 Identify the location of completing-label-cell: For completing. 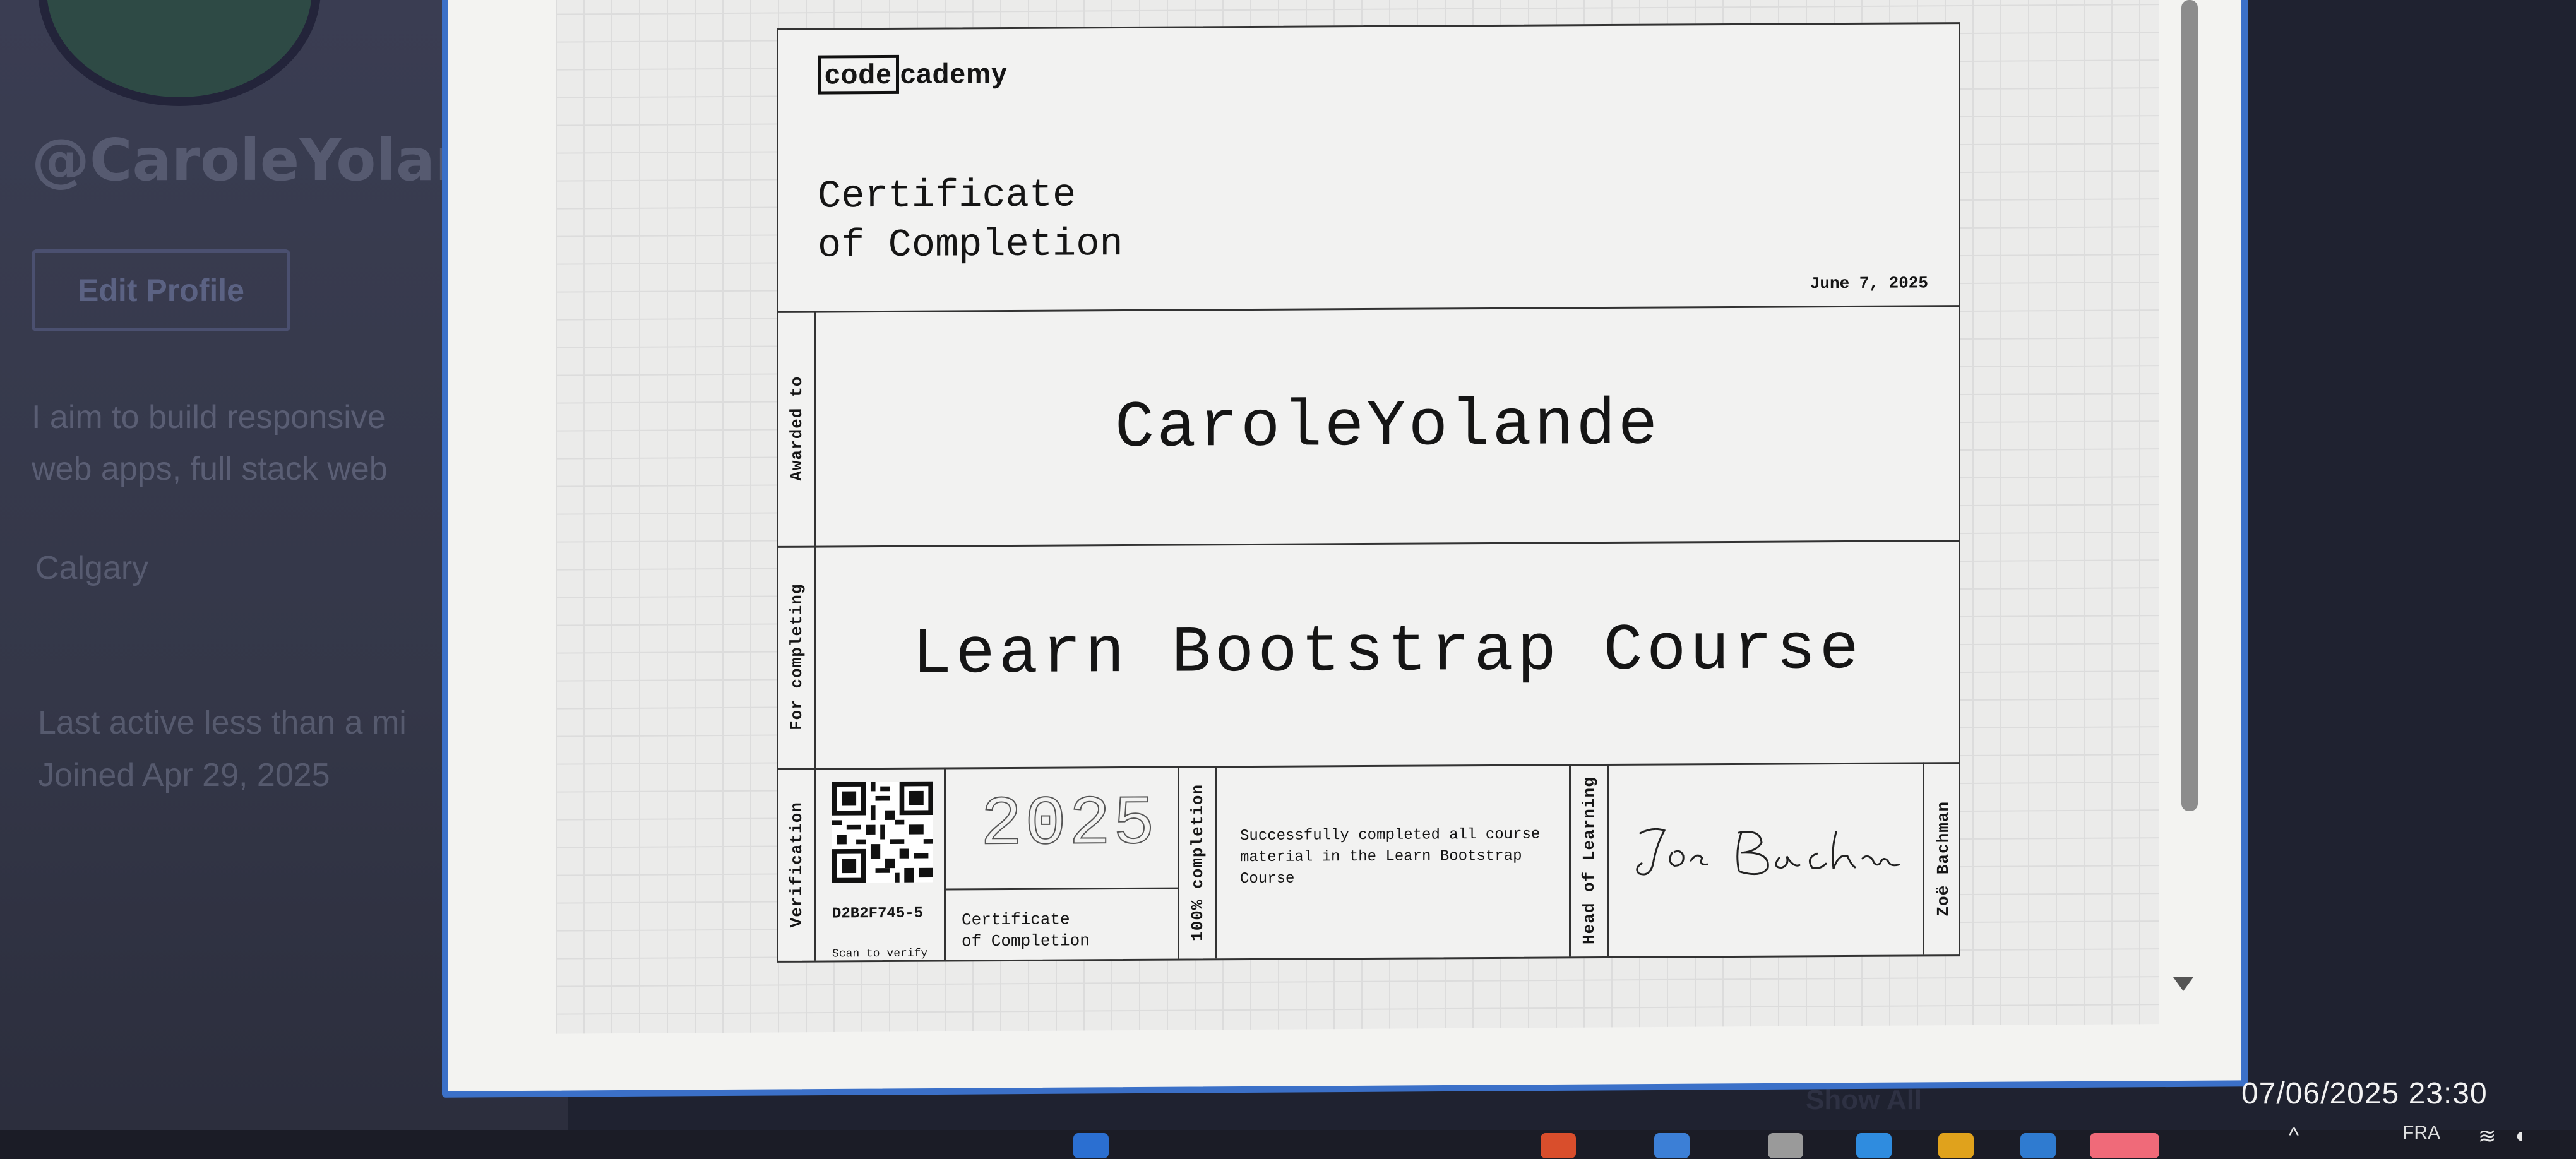
(797, 656).